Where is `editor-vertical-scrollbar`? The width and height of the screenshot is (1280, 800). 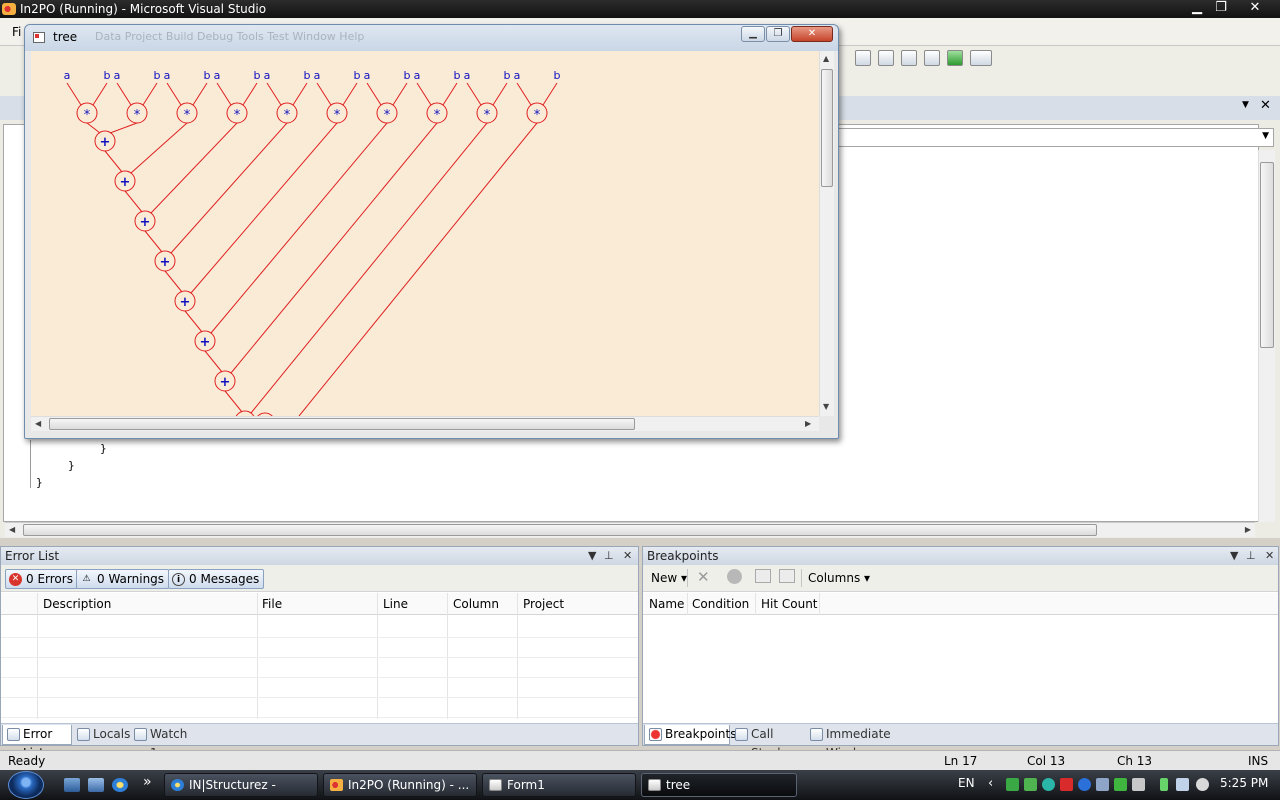 editor-vertical-scrollbar is located at coordinates (1266, 336).